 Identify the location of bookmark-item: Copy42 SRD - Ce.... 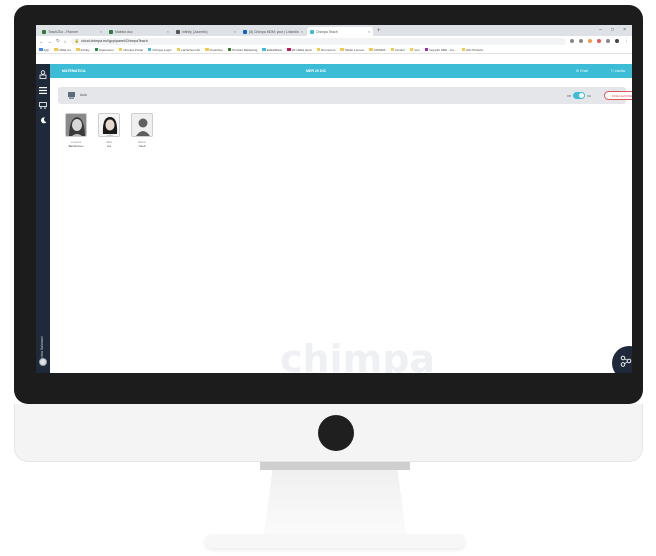
(440, 50).